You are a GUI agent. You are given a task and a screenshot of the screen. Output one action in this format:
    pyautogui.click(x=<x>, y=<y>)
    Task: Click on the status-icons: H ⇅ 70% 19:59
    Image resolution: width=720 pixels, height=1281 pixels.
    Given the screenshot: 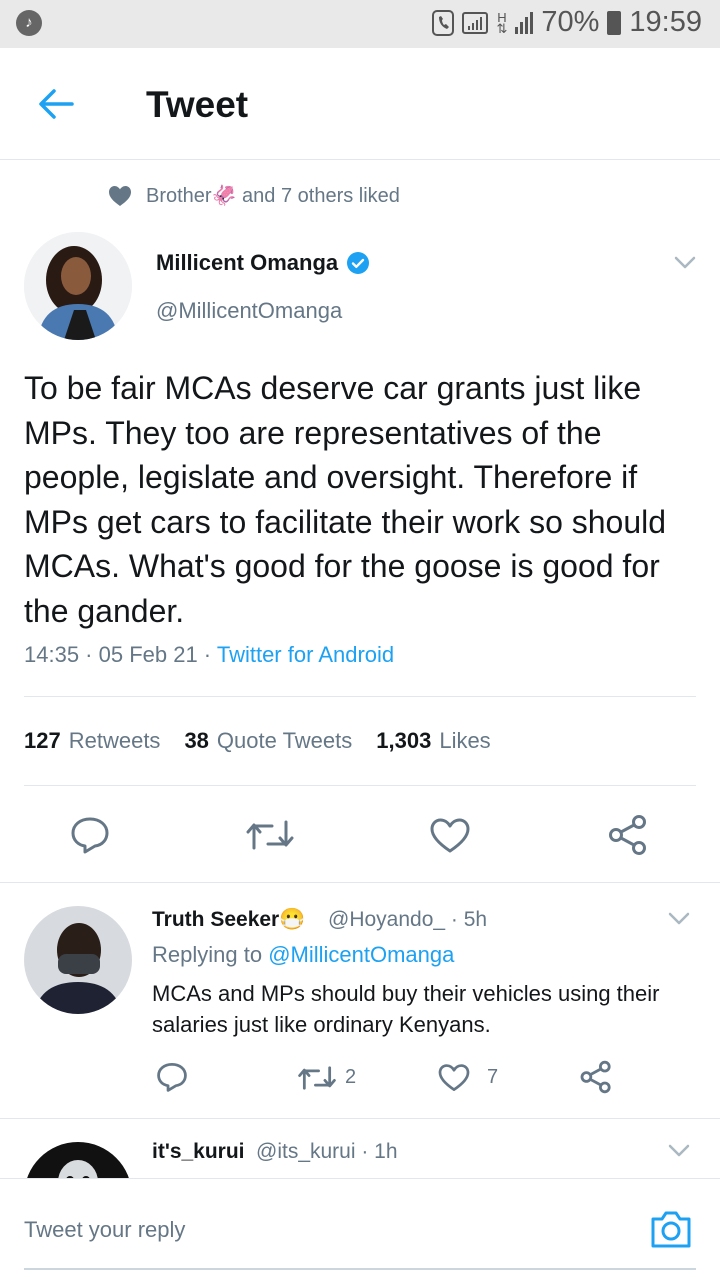 What is the action you would take?
    pyautogui.click(x=567, y=22)
    